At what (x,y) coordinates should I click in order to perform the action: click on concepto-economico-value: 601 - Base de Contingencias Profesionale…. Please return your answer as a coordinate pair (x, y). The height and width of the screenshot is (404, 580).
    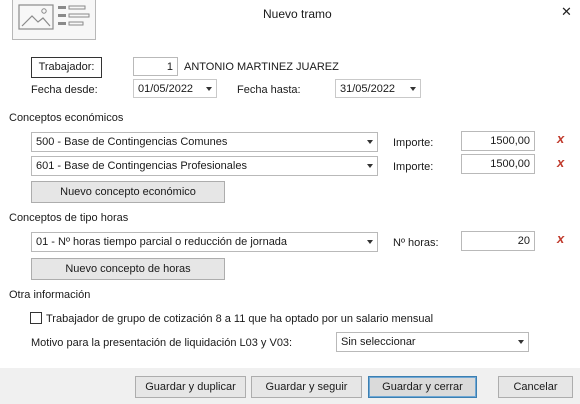
    Looking at the image, I should click on (141, 166).